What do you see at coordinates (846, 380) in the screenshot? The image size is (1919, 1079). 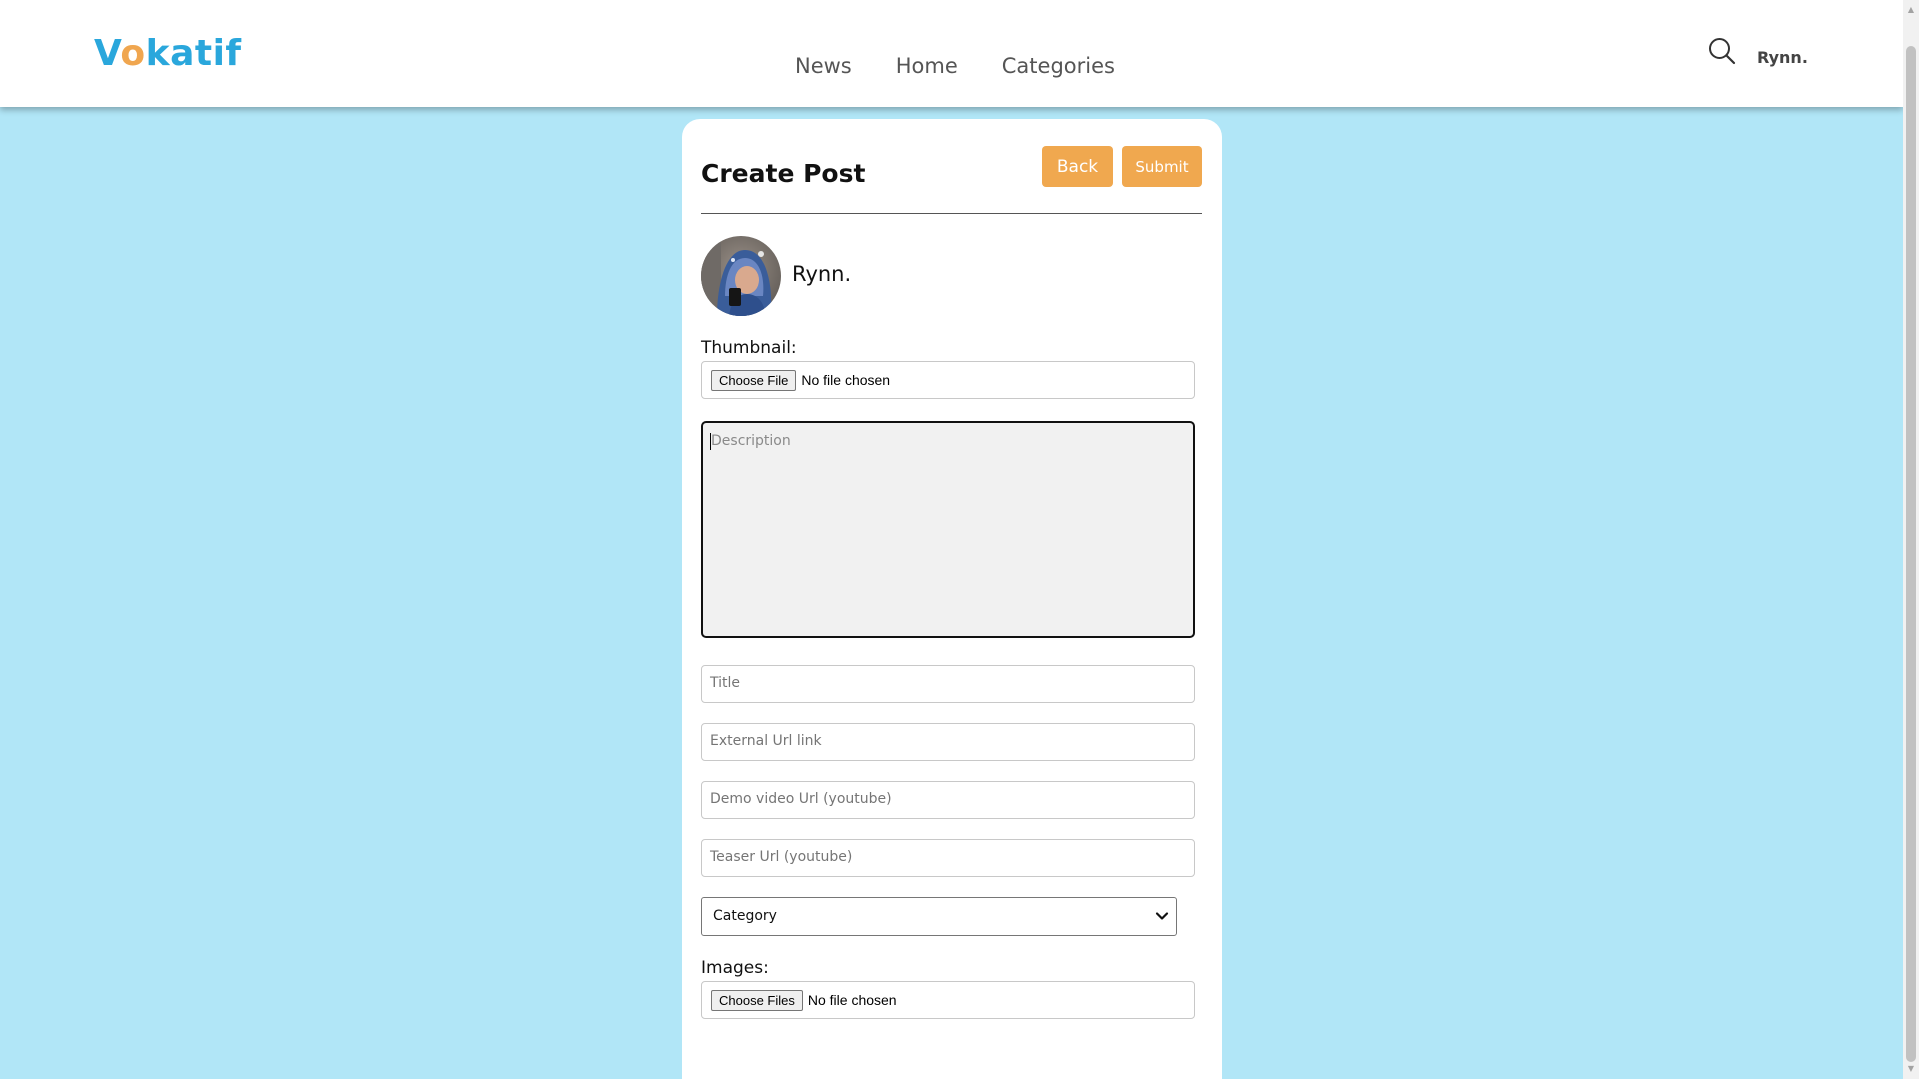 I see `thumbnail-file-status: No file chosen` at bounding box center [846, 380].